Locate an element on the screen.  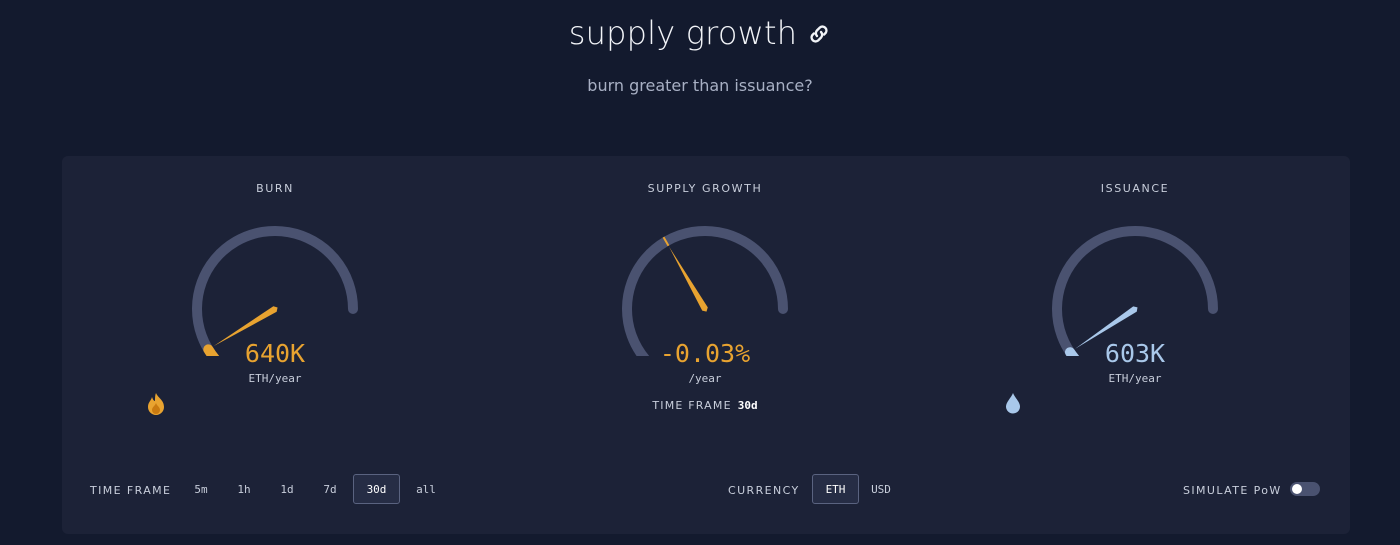
issuance-gauge-dial is located at coordinates (1135, 290).